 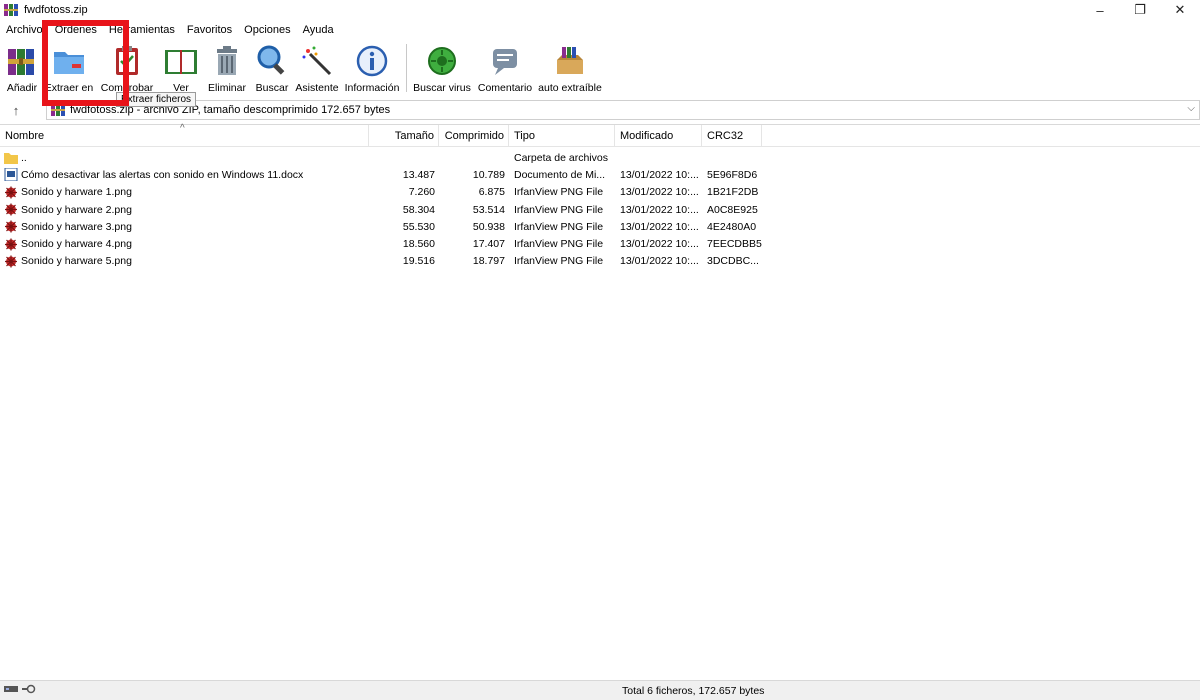 I want to click on status-bar: Total 6 ficheros, 172.657 bytes, so click(x=600, y=690).